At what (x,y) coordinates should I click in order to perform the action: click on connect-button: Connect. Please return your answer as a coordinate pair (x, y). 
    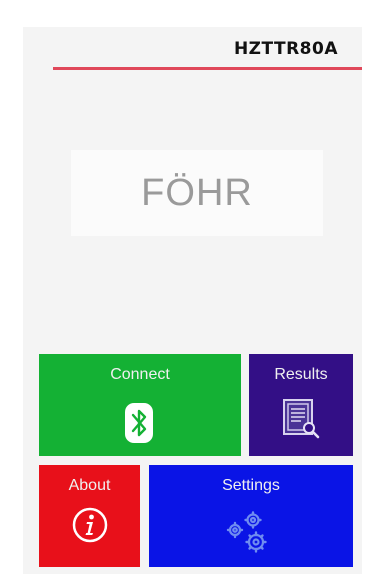
    Looking at the image, I should click on (140, 405).